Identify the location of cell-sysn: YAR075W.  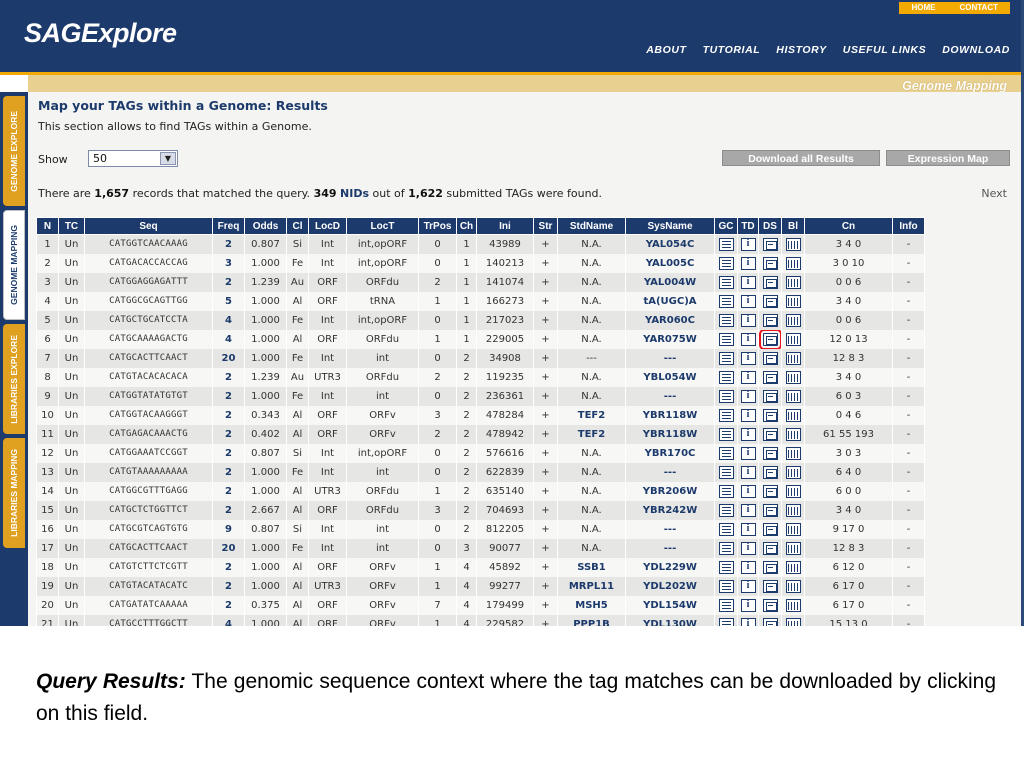
(670, 339).